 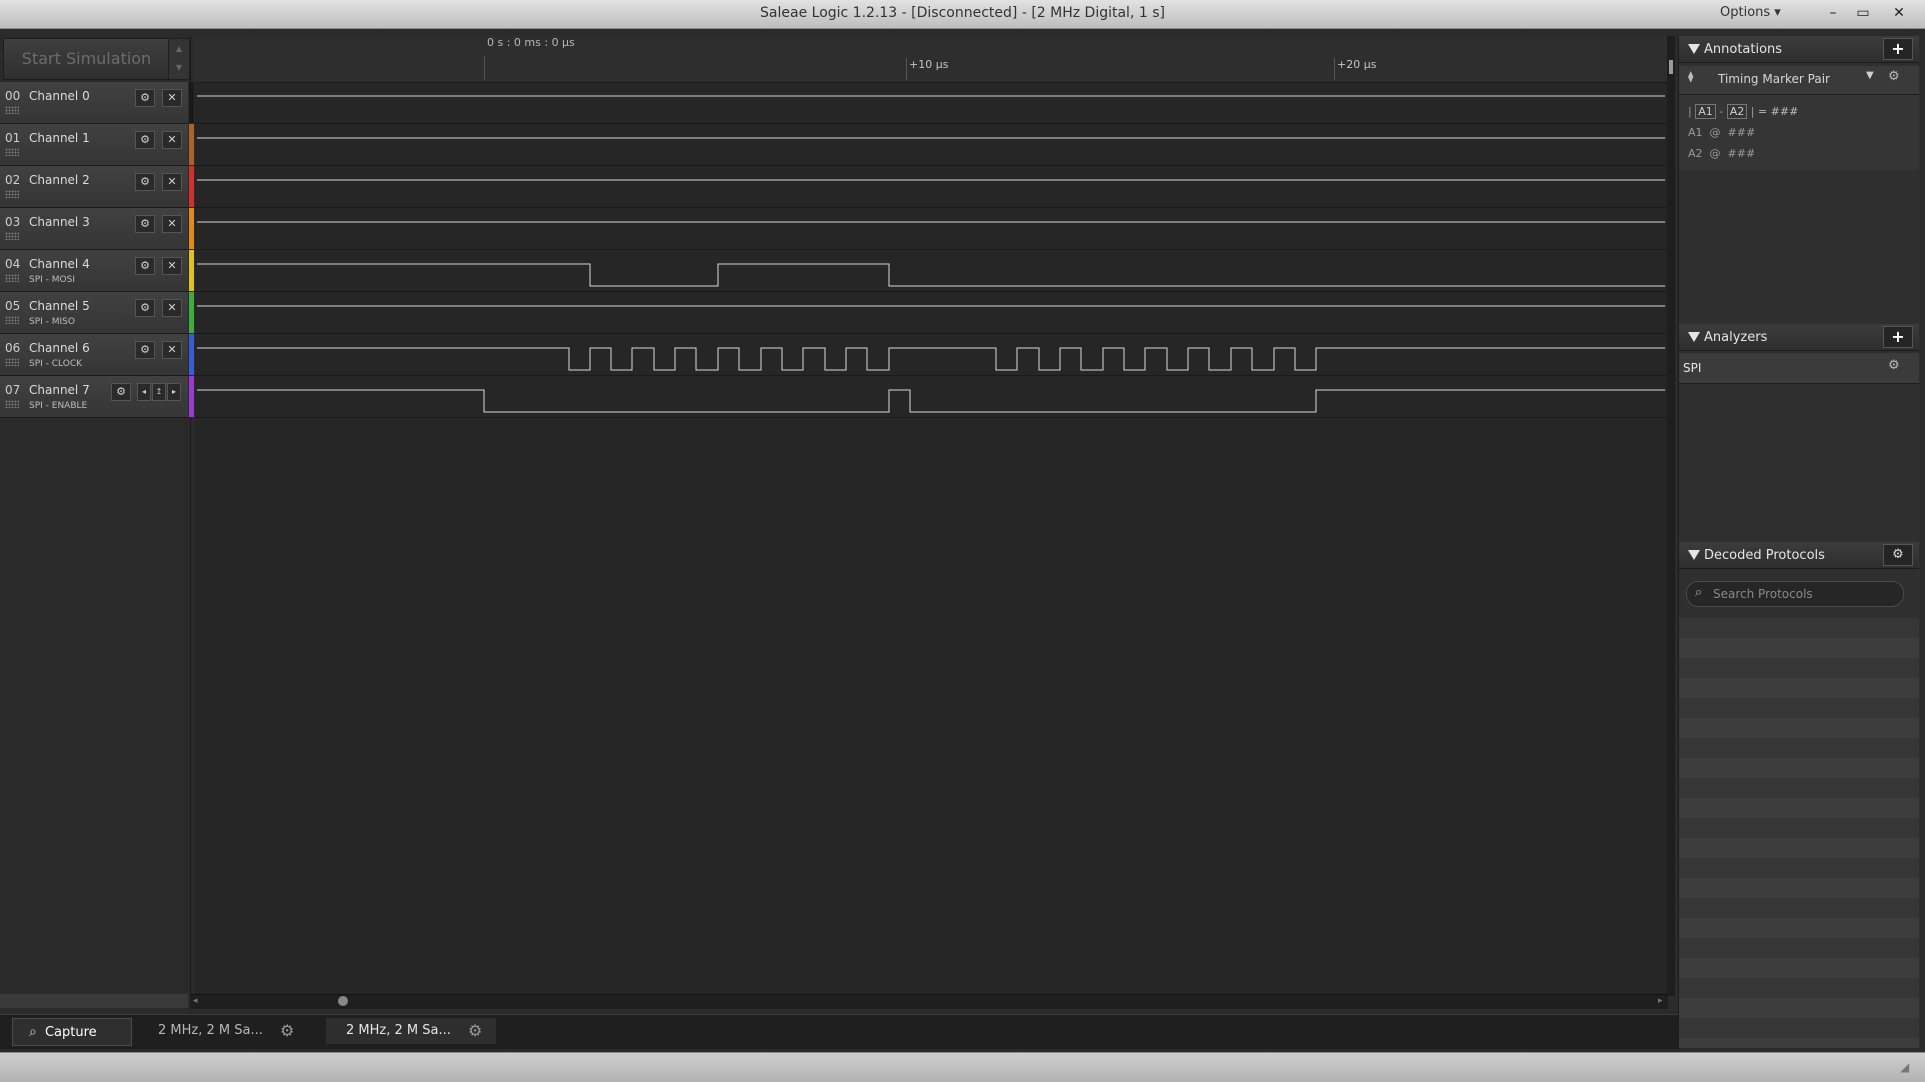 What do you see at coordinates (1692, 368) in the screenshot?
I see `analyzer-name: SPI` at bounding box center [1692, 368].